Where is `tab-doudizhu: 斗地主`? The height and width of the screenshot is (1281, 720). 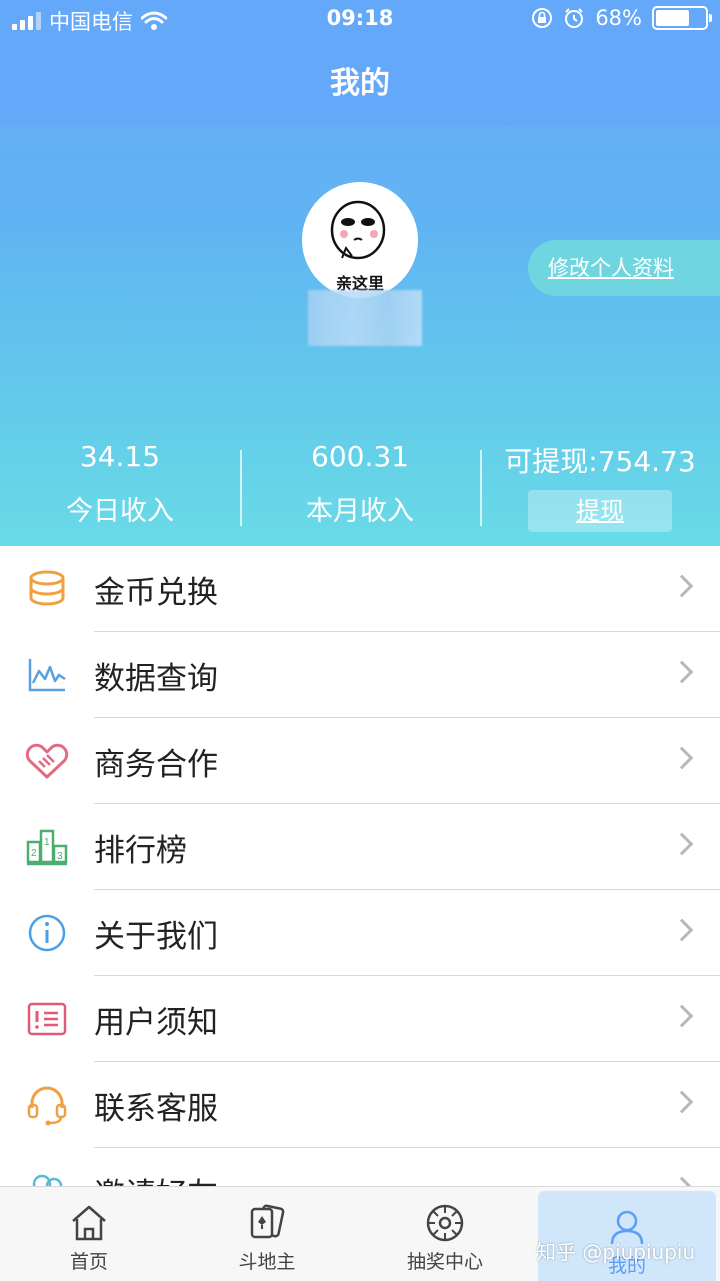
tab-doudizhu: 斗地主 is located at coordinates (267, 1234).